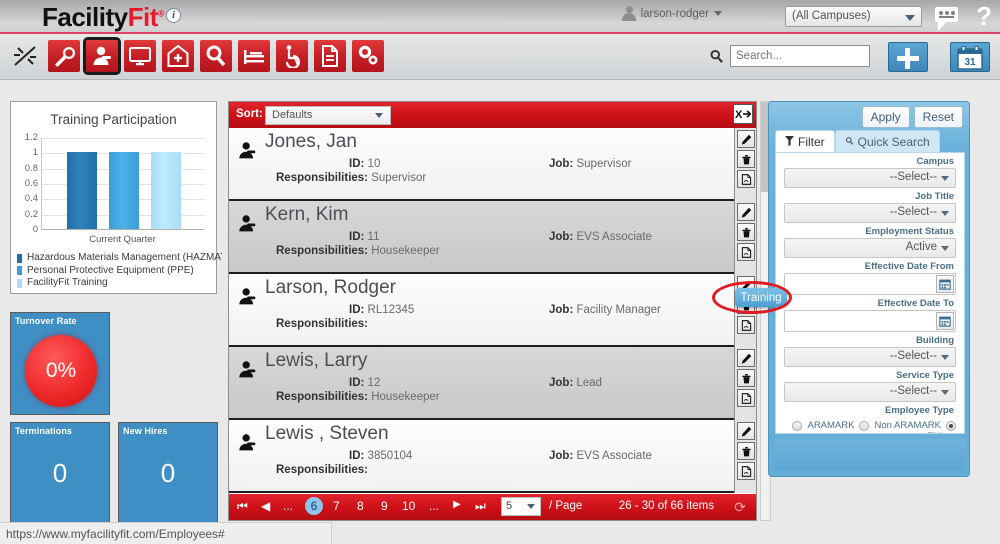  I want to click on user-name-label: larson-rodger, so click(674, 13).